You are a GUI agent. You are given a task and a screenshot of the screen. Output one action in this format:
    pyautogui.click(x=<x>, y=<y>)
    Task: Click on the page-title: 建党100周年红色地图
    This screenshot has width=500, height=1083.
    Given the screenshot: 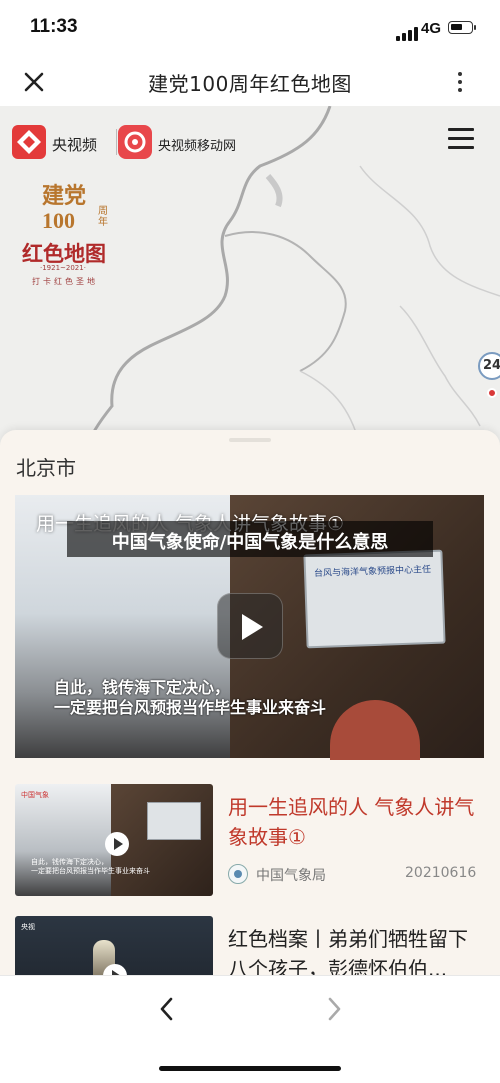 What is the action you would take?
    pyautogui.click(x=250, y=84)
    